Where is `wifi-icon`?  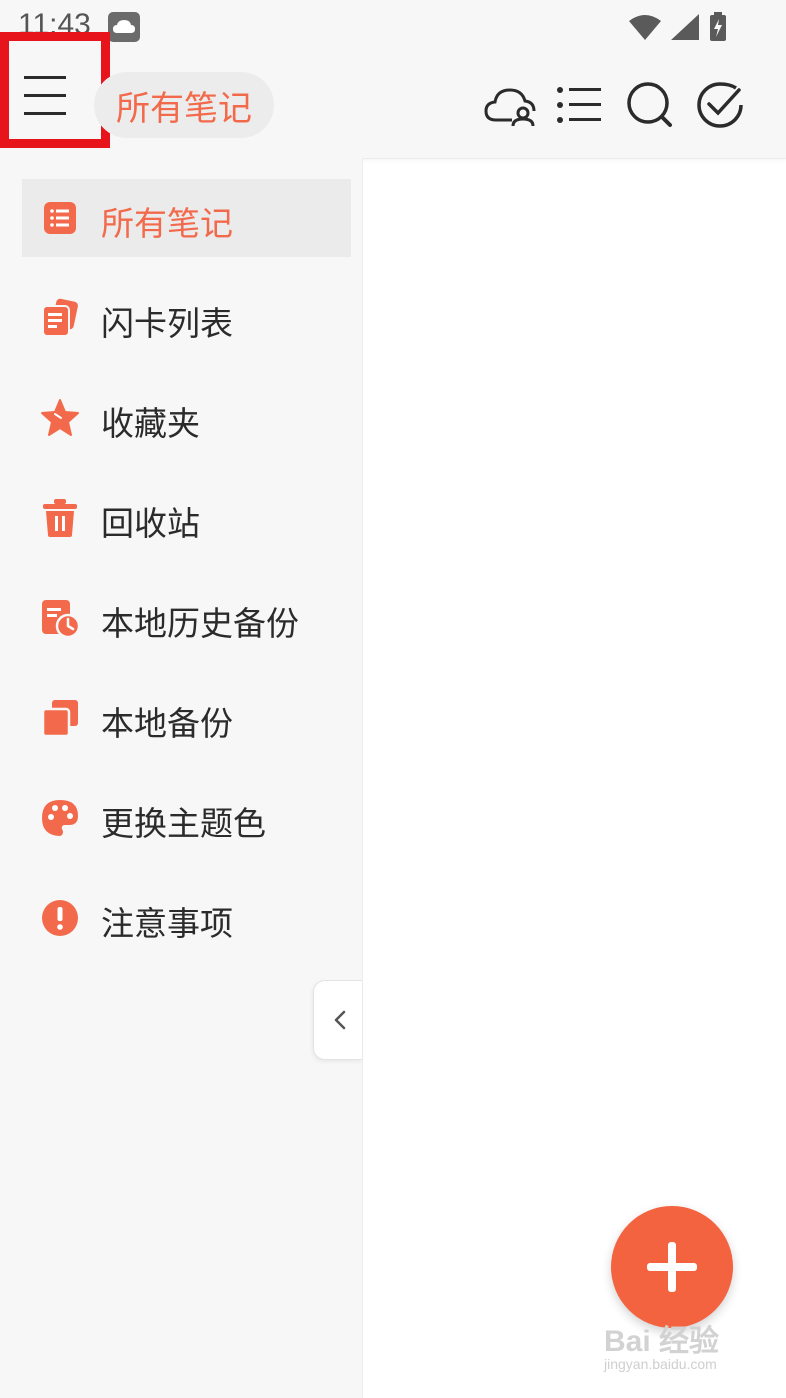
wifi-icon is located at coordinates (645, 27).